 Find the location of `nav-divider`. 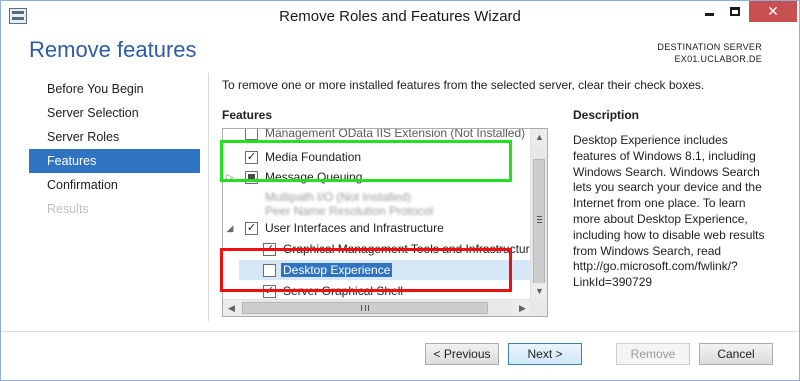

nav-divider is located at coordinates (208, 197).